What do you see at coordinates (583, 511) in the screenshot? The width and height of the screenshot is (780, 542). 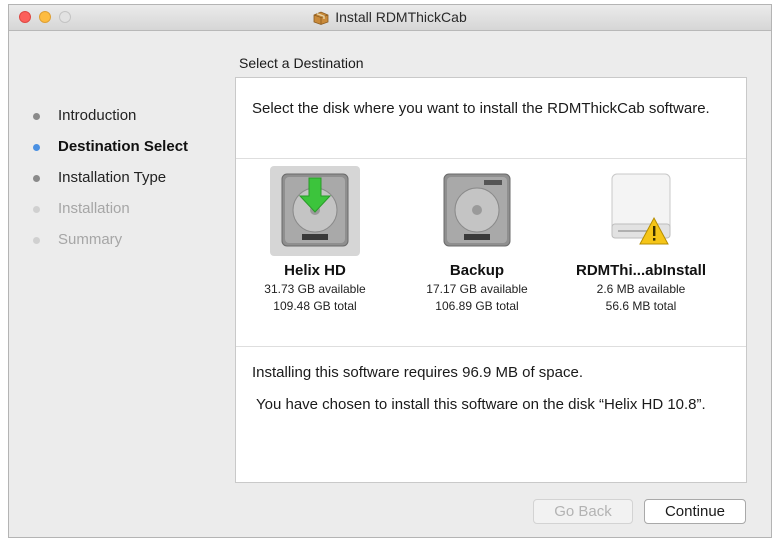 I see `go-back-button: Go Back` at bounding box center [583, 511].